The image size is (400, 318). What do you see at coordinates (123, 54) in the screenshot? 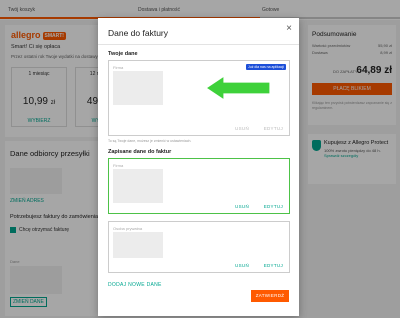
I see `your-data-title: Twoje dane` at bounding box center [123, 54].